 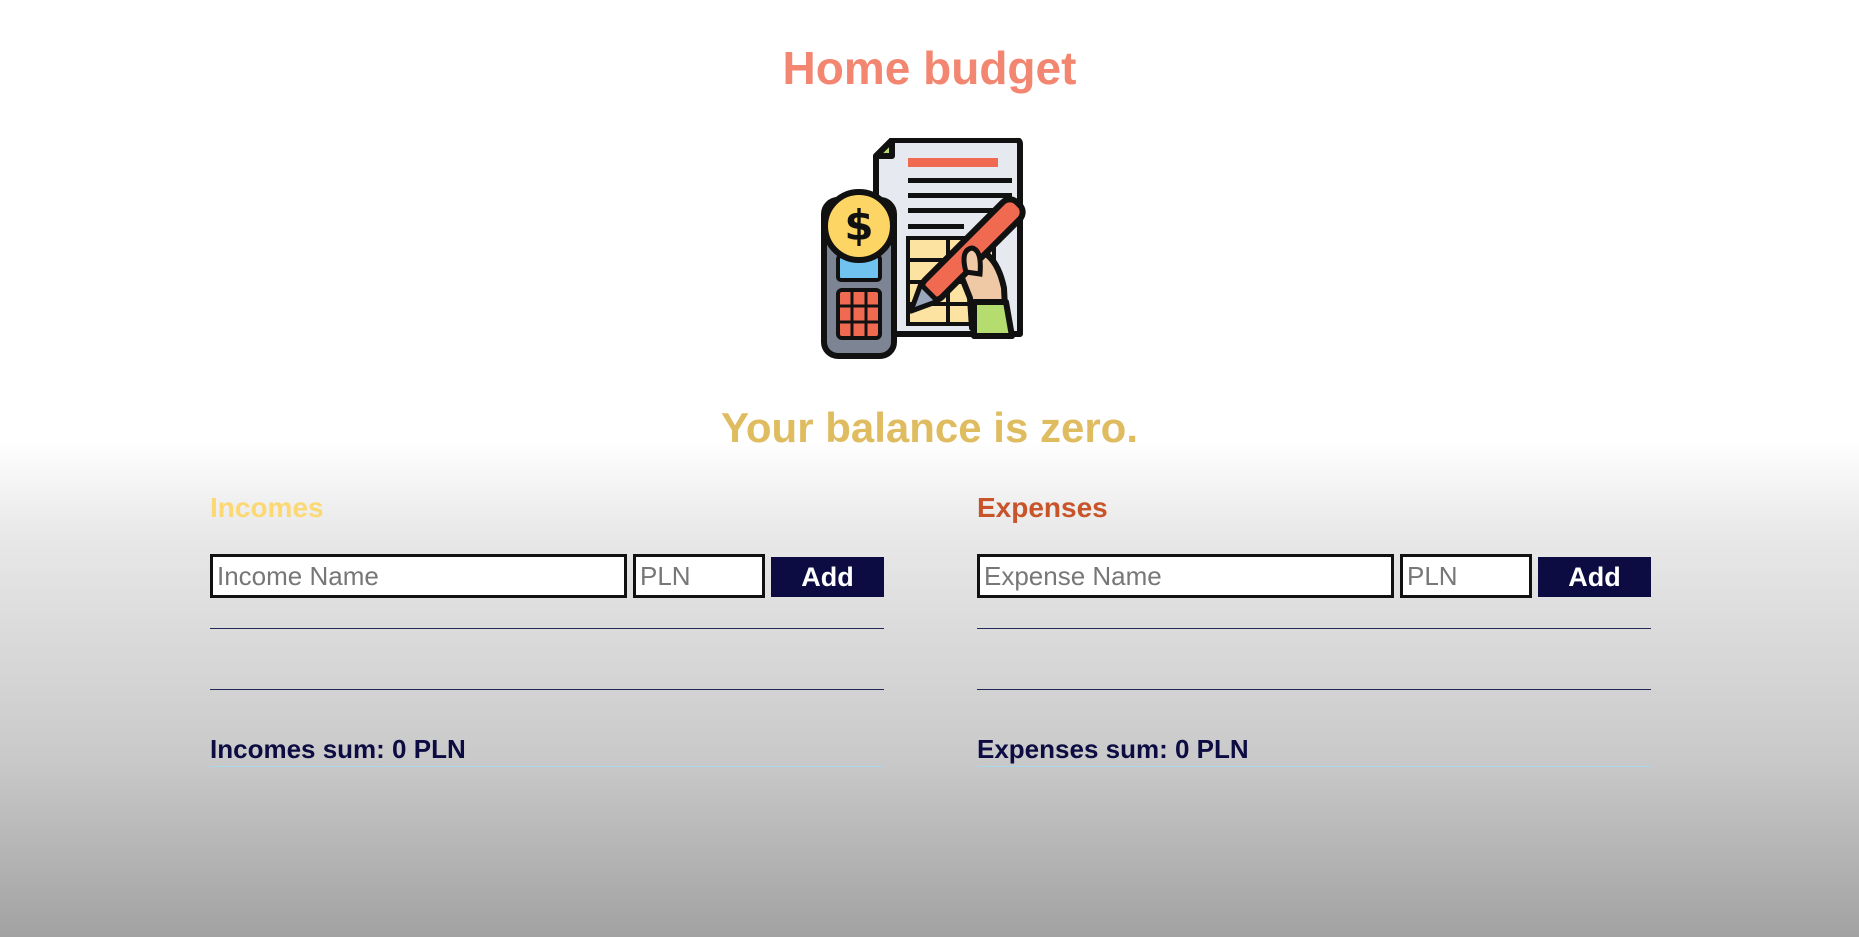 I want to click on expenses-section: Expenses Add Expenses sum: 0 PLN, so click(x=1314, y=627).